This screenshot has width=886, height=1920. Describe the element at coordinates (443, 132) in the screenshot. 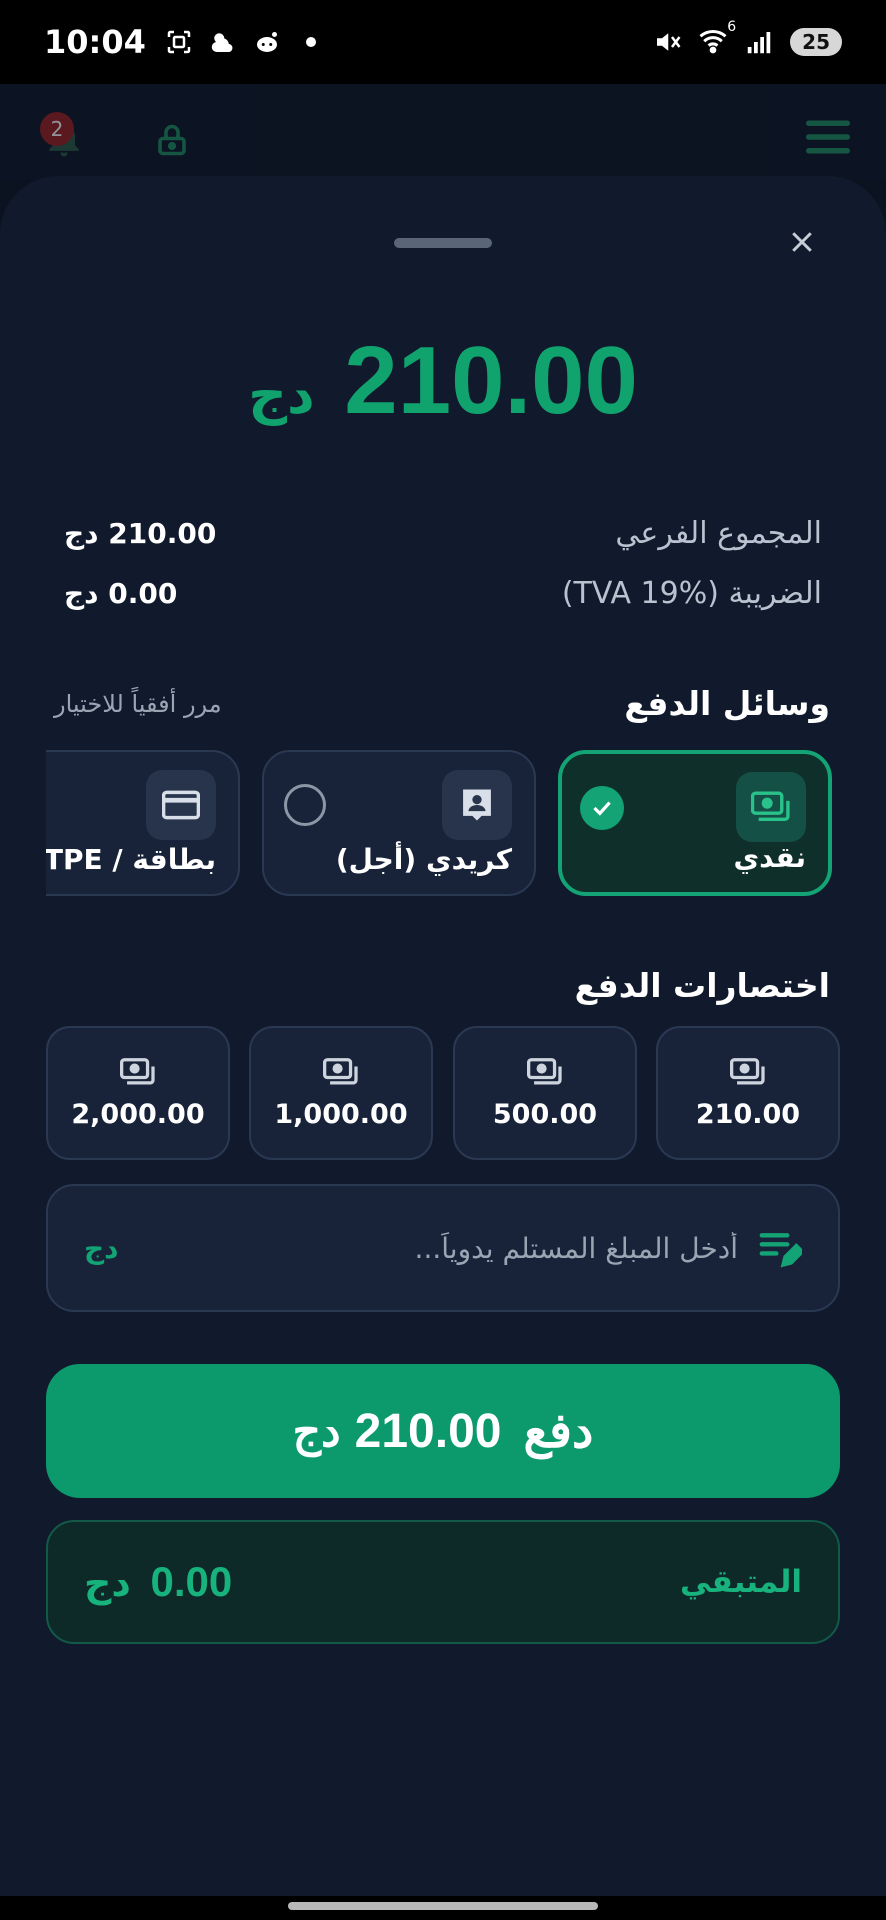

I see `background-app-header: 2` at that location.